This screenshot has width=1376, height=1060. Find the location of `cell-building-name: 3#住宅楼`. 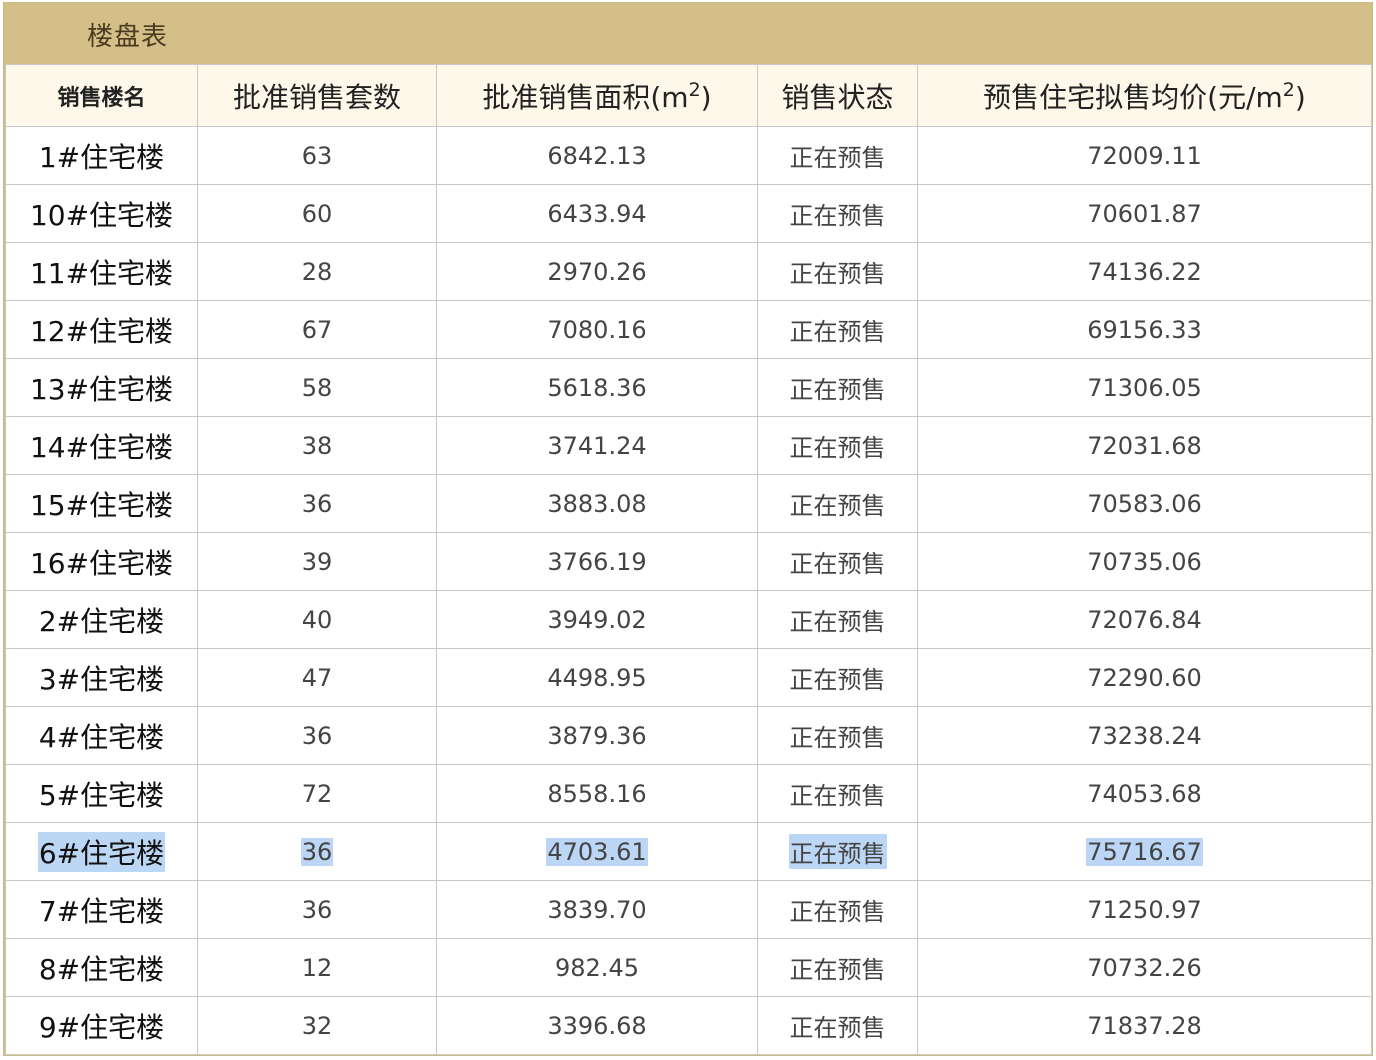

cell-building-name: 3#住宅楼 is located at coordinates (101, 677).